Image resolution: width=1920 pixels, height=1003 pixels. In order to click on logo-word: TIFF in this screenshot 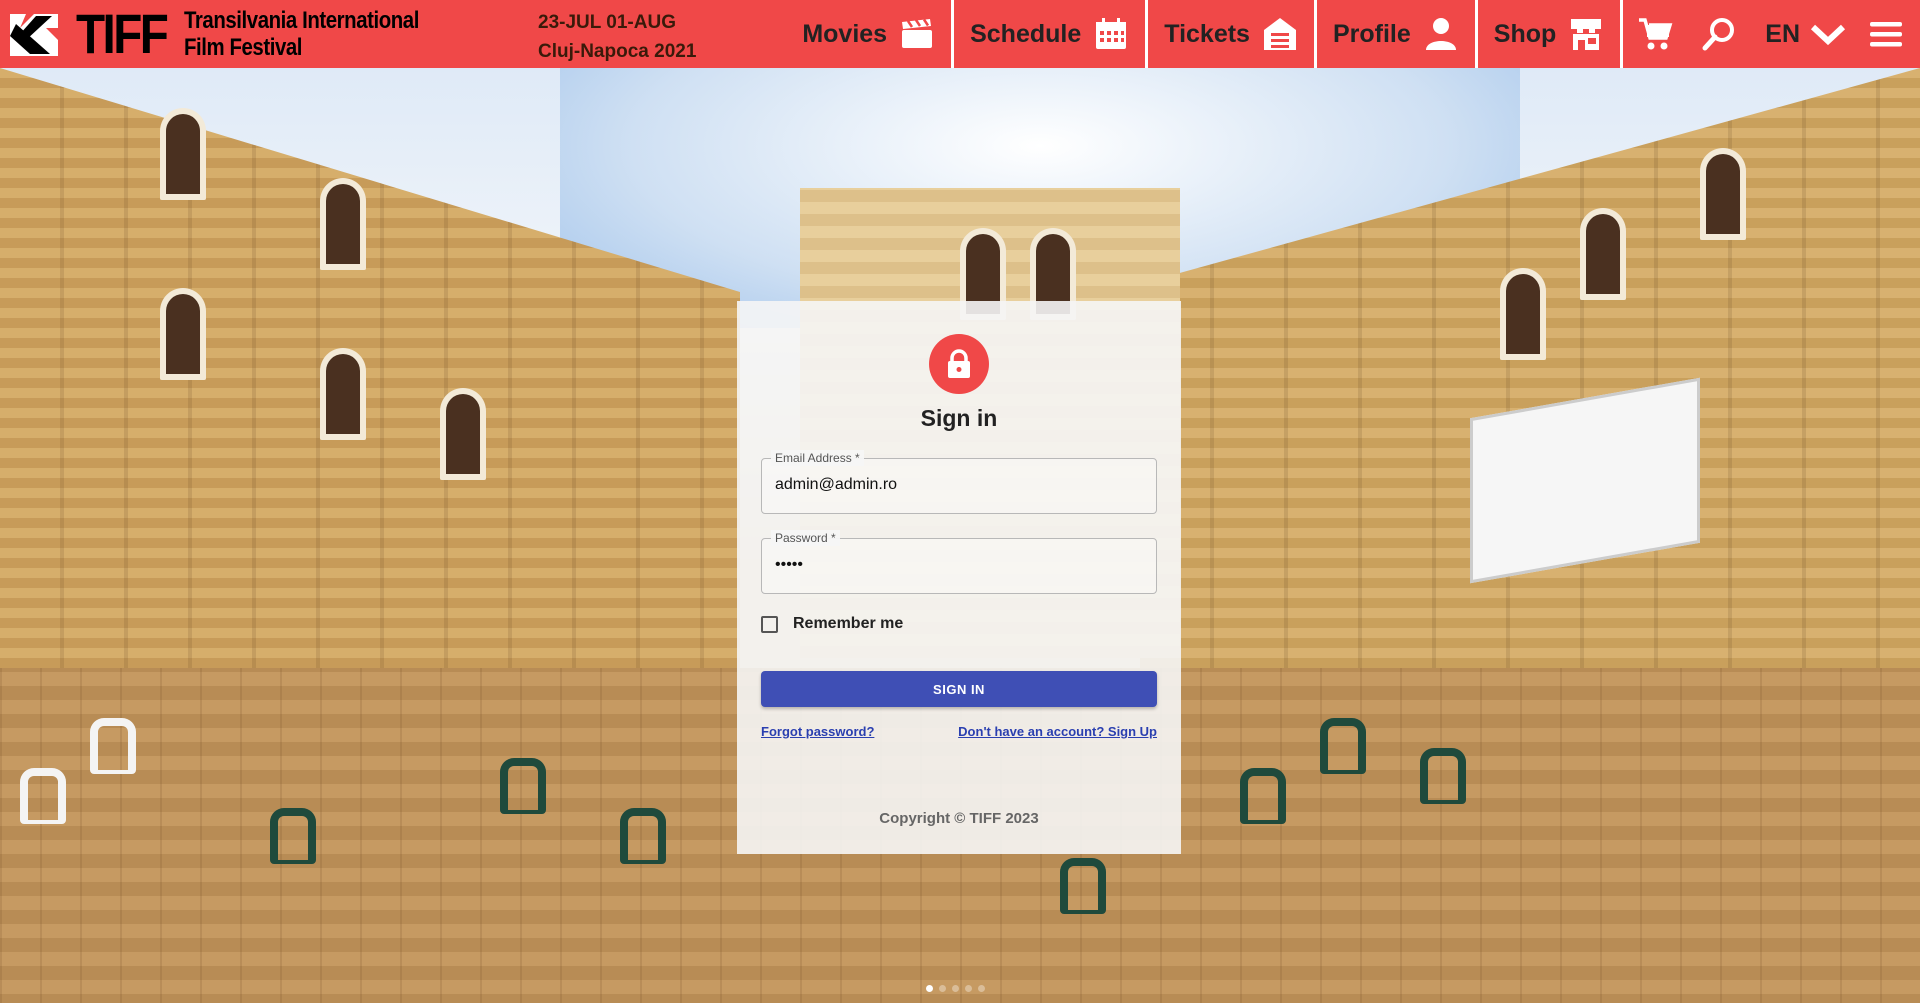, I will do `click(122, 33)`.